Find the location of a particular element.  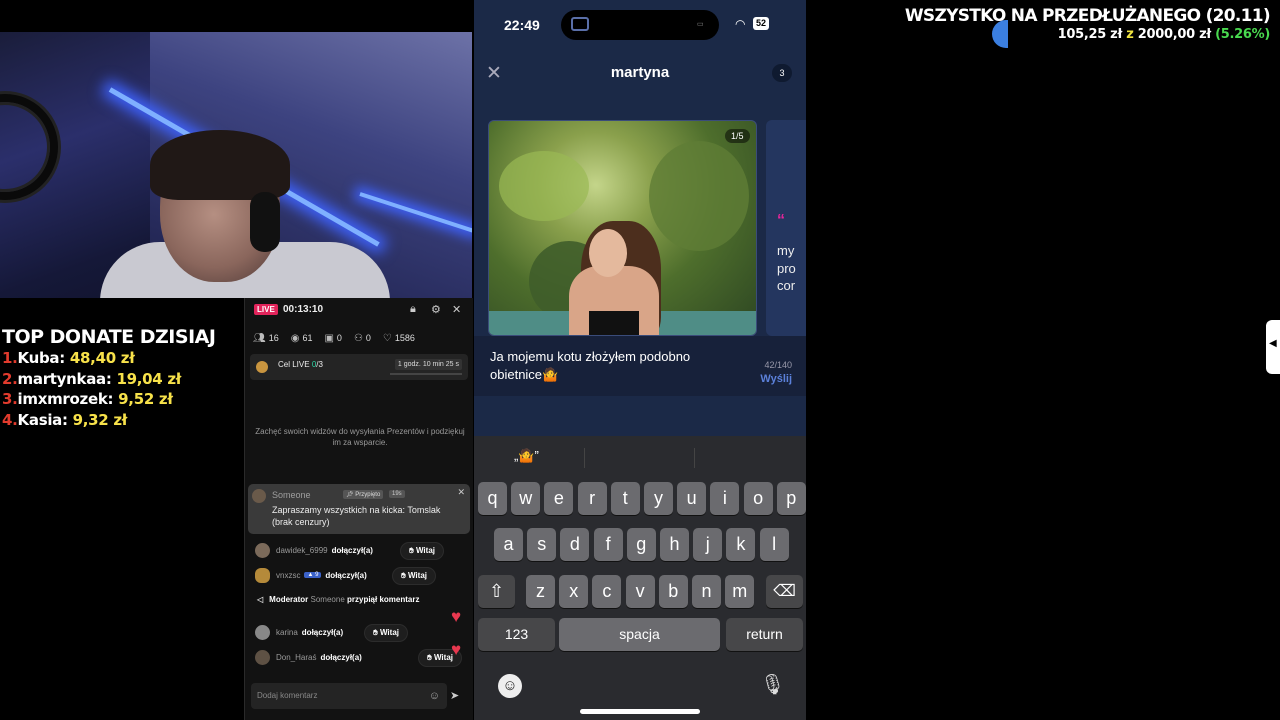

microphone-icon: 🎙︎ is located at coordinates (772, 684).